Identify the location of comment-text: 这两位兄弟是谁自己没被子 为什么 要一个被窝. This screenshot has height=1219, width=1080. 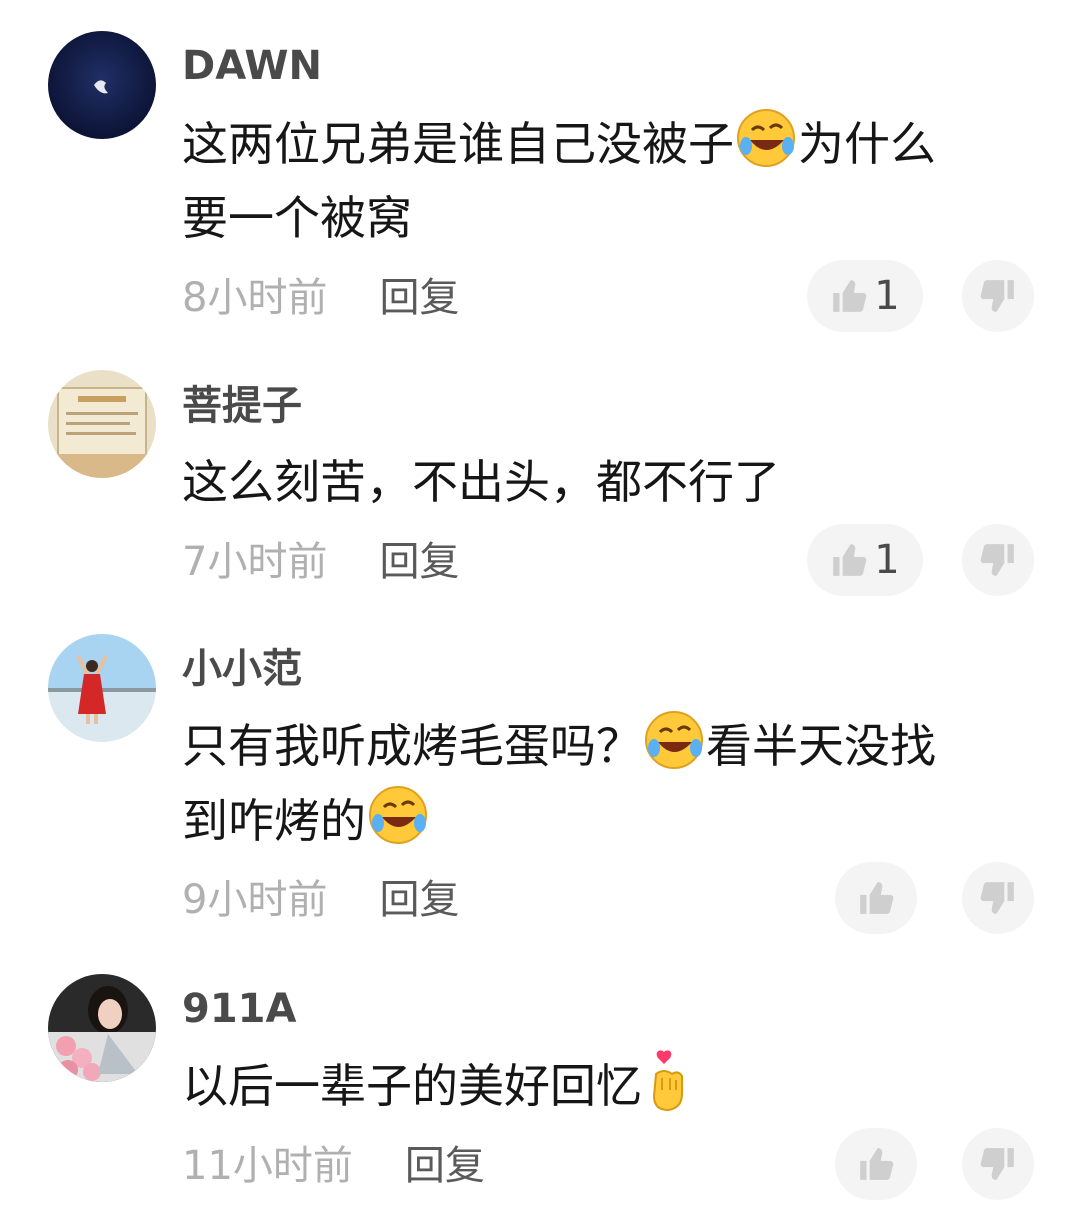
(602, 180).